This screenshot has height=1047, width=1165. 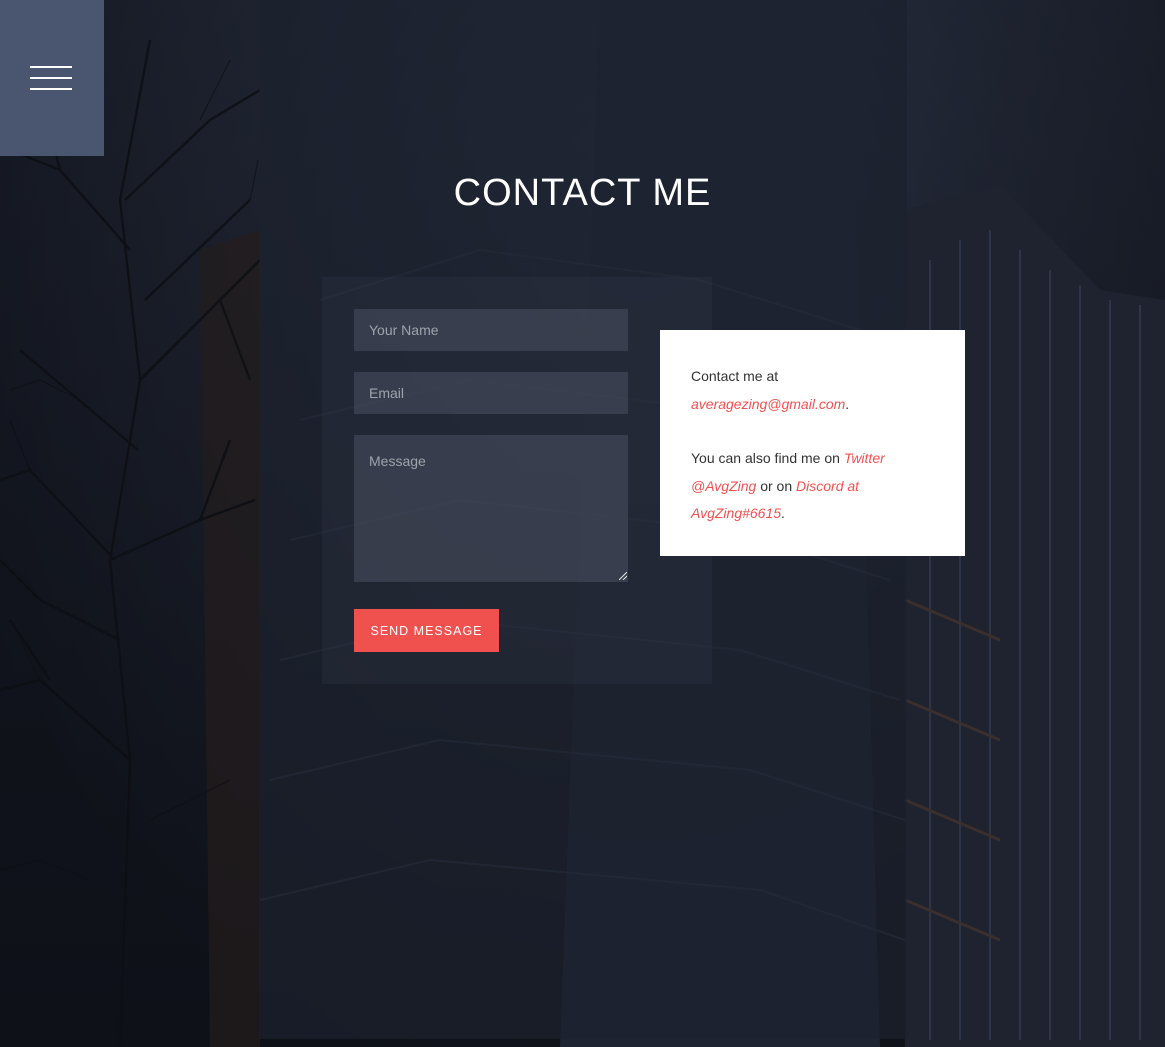 What do you see at coordinates (776, 485) in the screenshot?
I see `social-mid: or on` at bounding box center [776, 485].